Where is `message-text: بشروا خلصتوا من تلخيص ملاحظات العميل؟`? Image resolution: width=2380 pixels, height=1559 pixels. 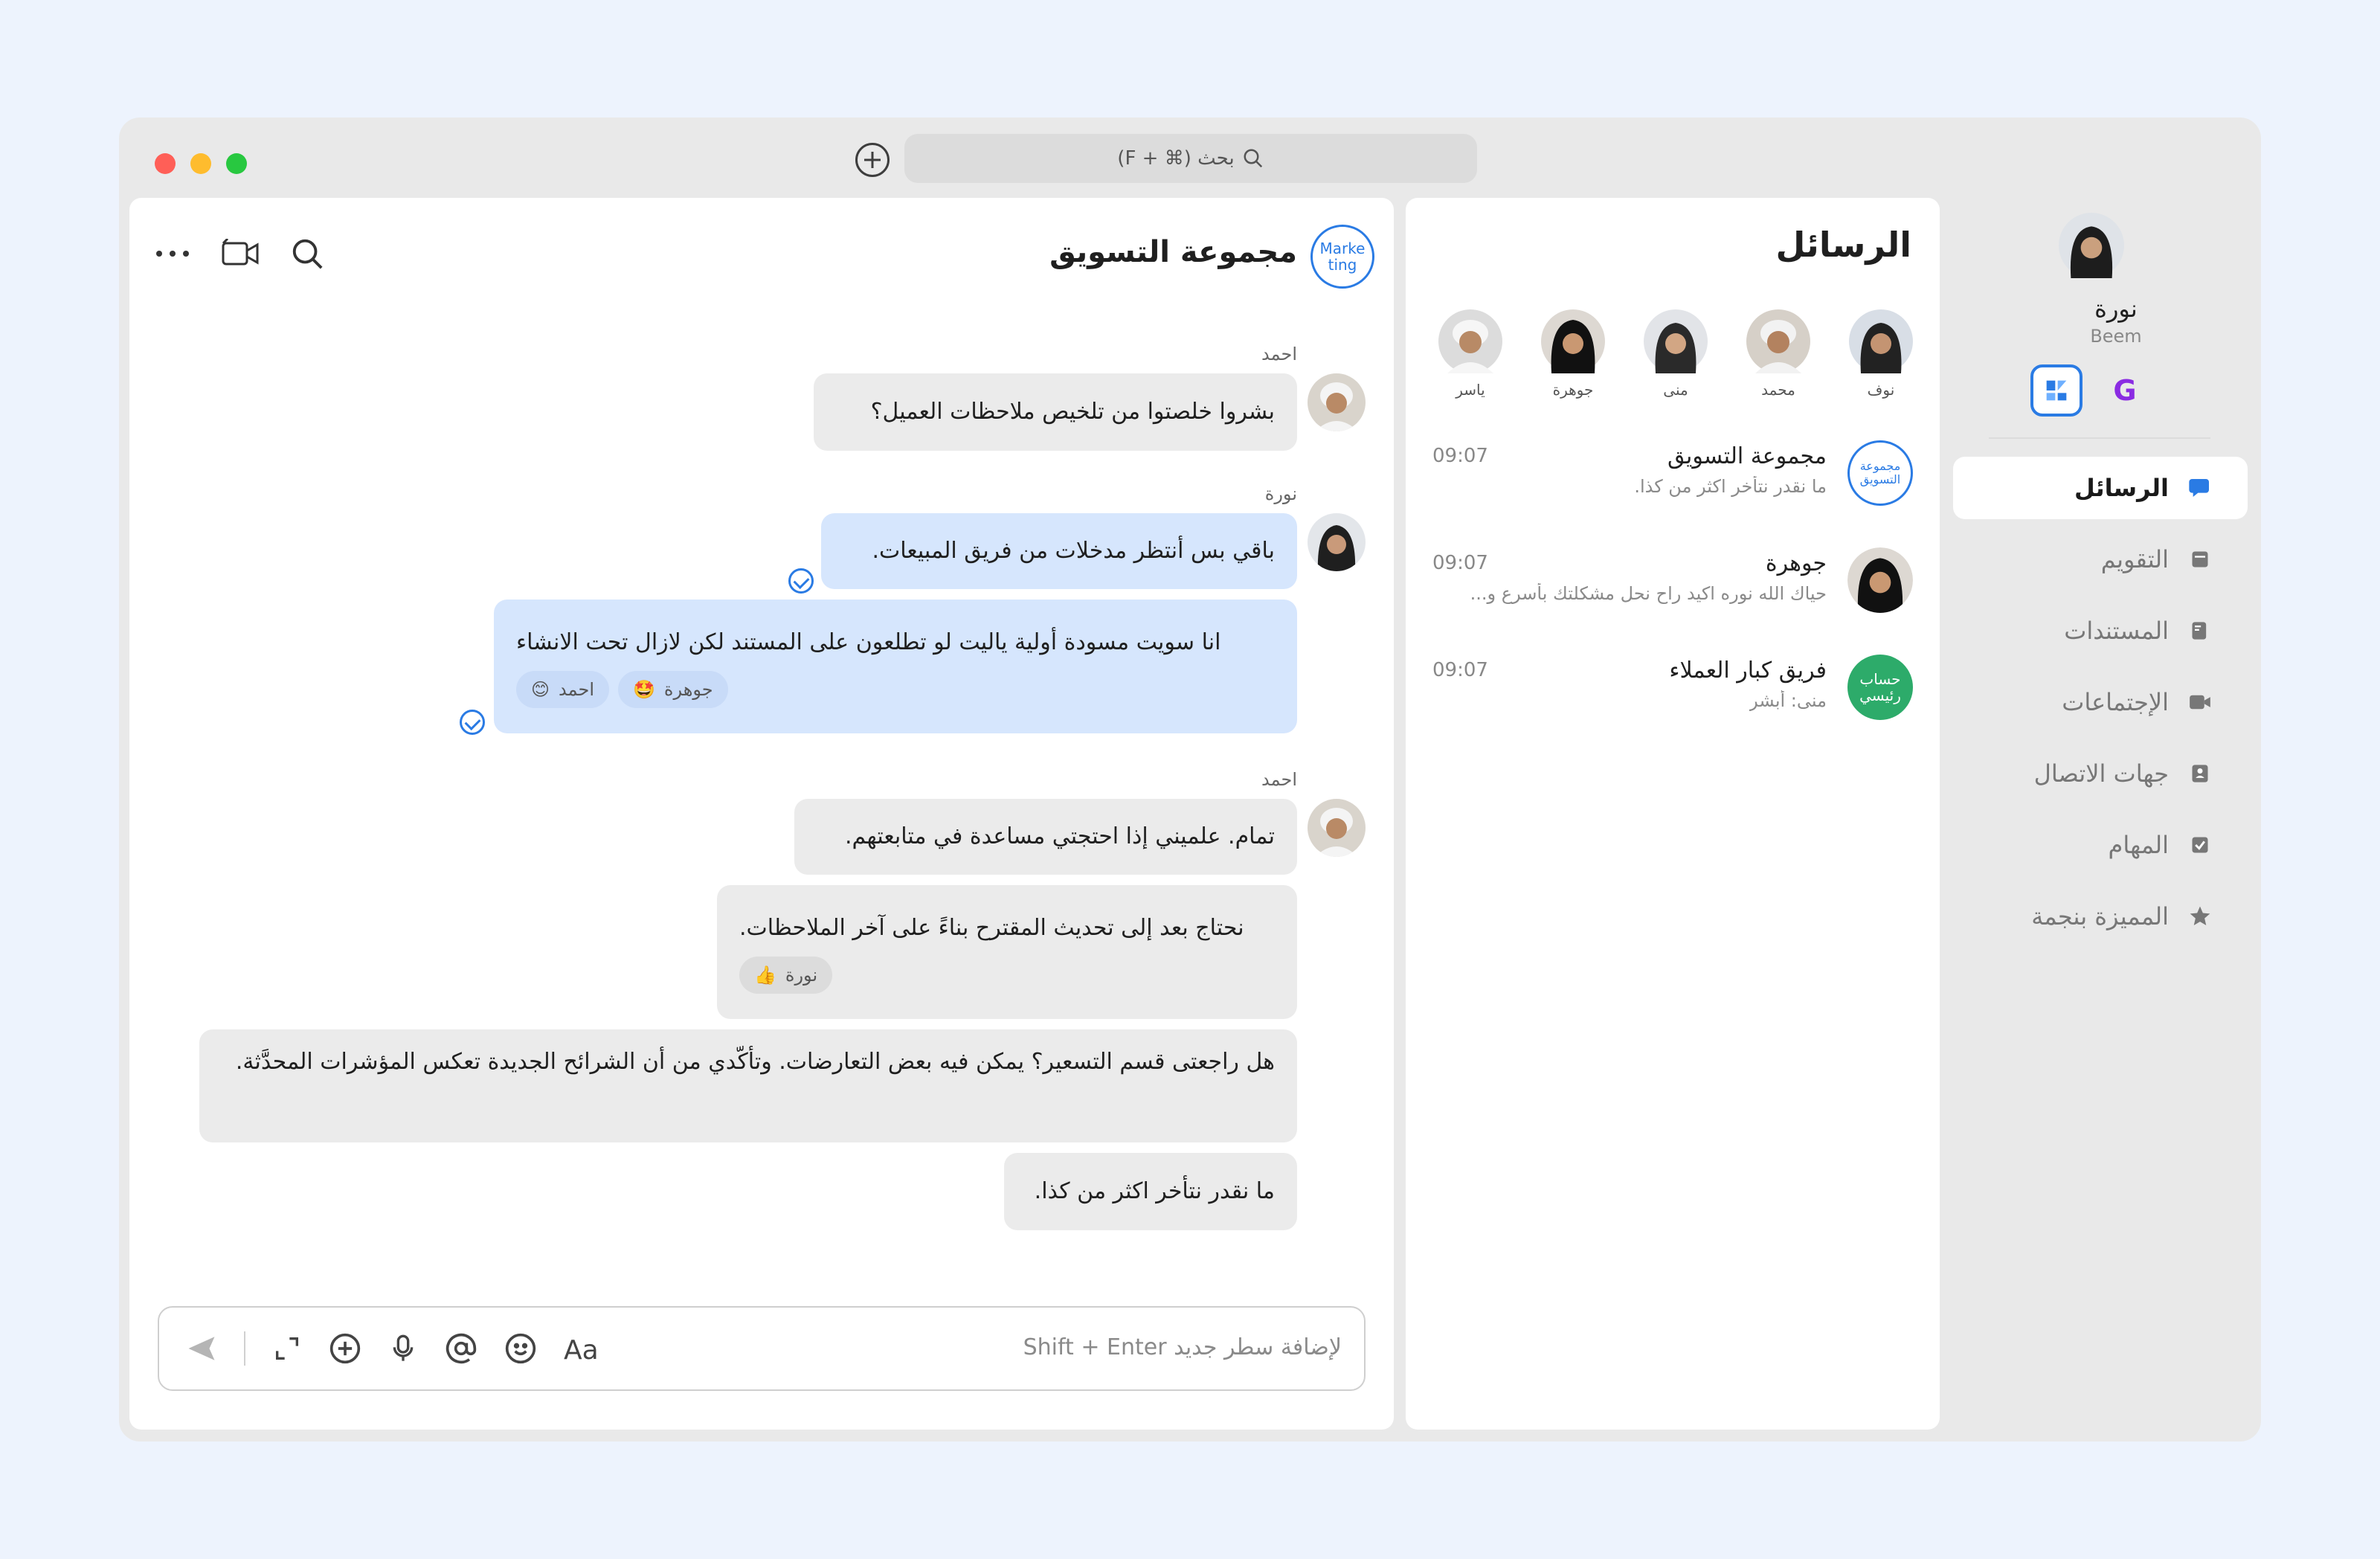 message-text: بشروا خلصتوا من تلخيص ملاحظات العميل؟ is located at coordinates (1072, 412).